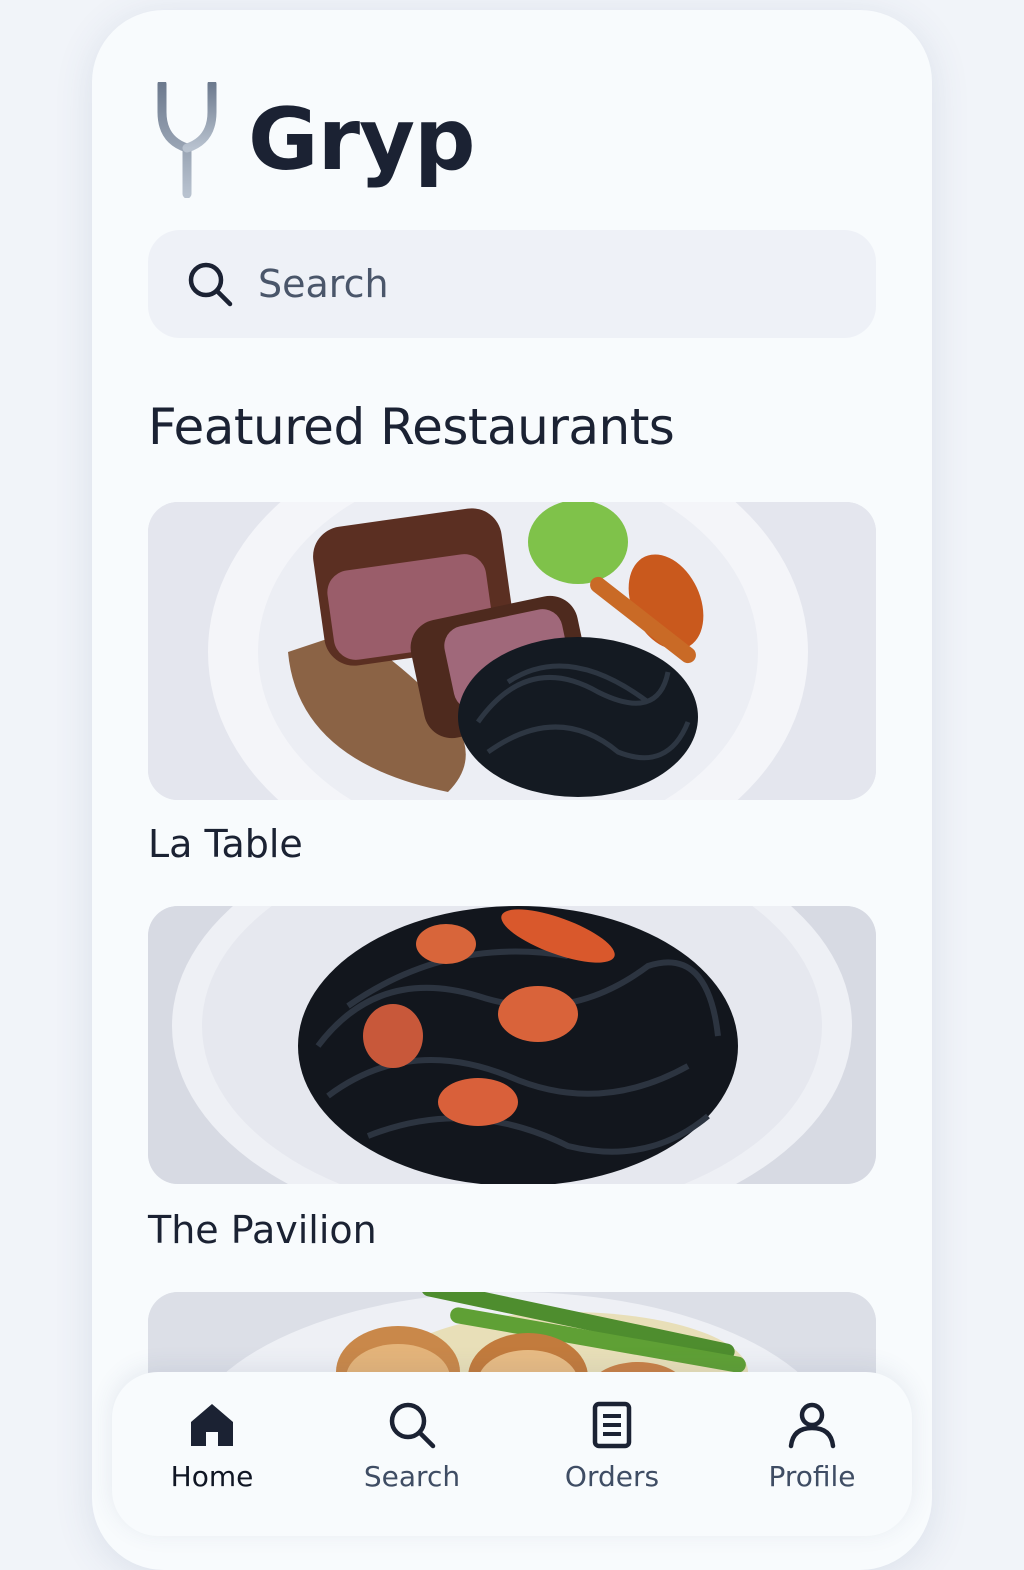  What do you see at coordinates (538, 284) in the screenshot?
I see `search-input` at bounding box center [538, 284].